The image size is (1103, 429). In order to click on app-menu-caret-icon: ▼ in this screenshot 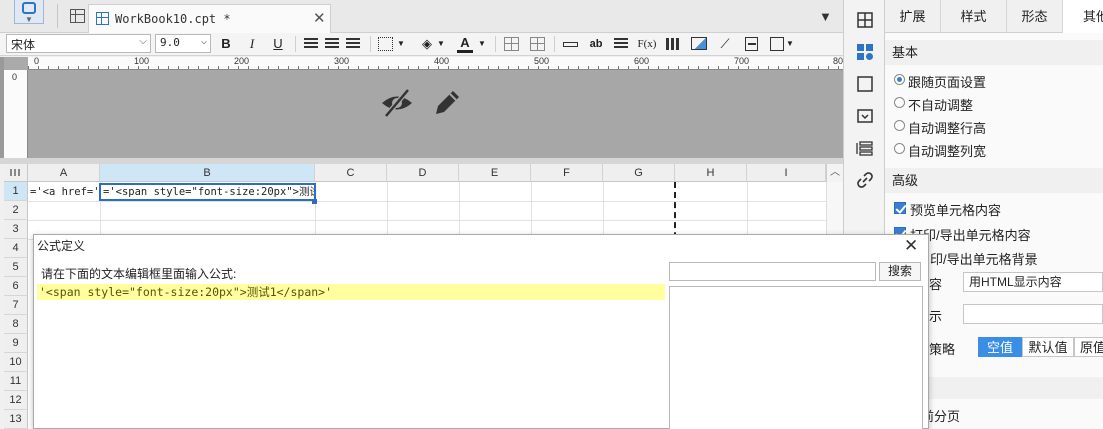, I will do `click(29, 19)`.